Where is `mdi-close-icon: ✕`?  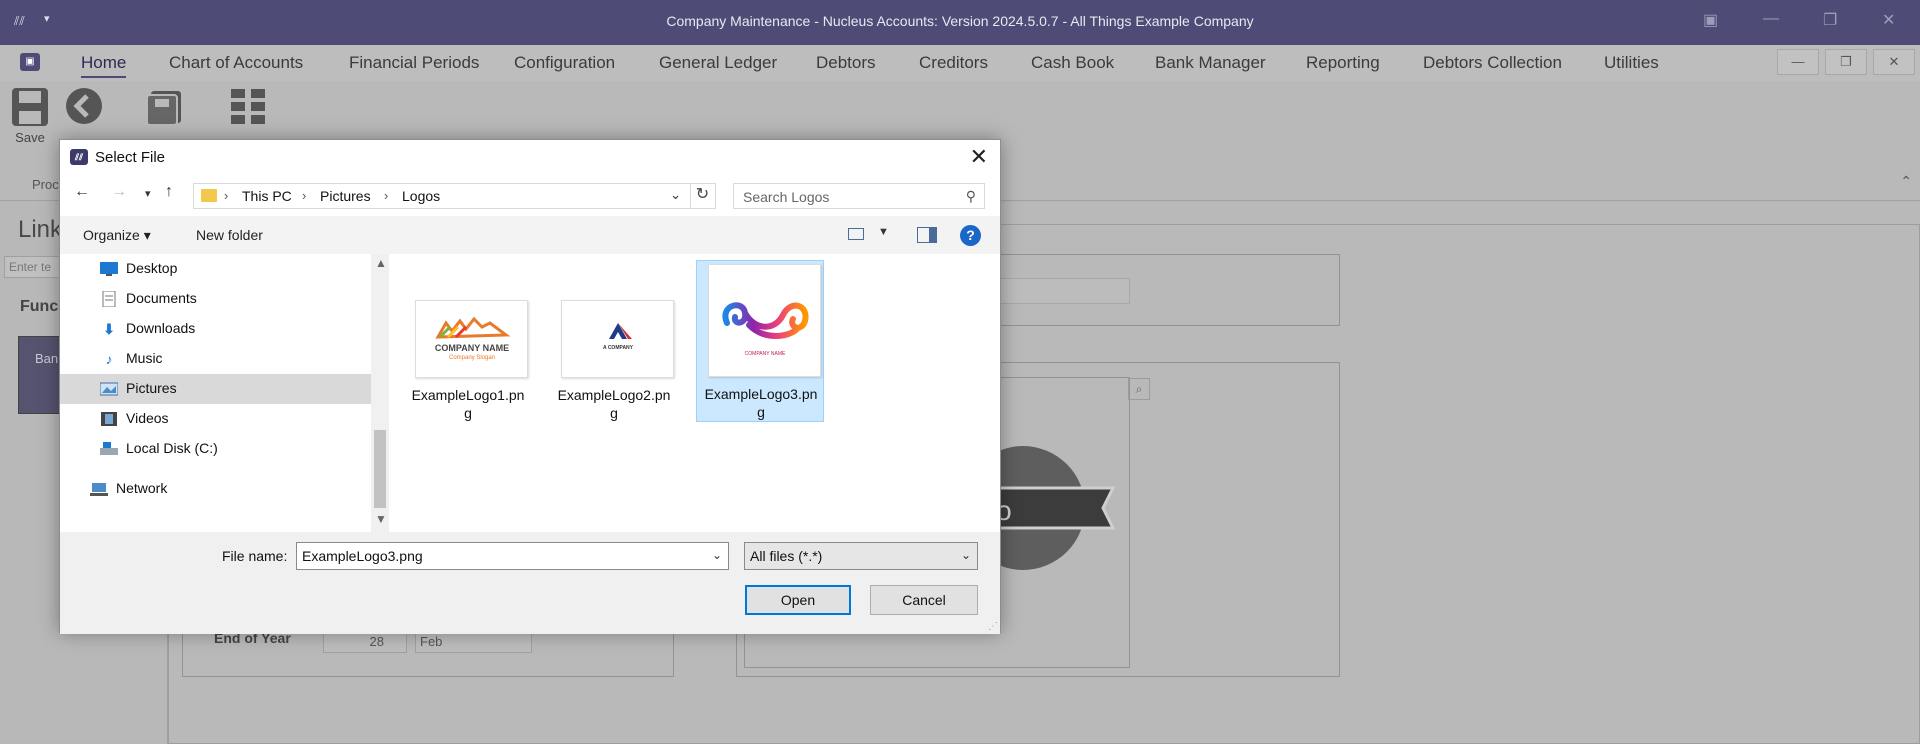
mdi-close-icon: ✕ is located at coordinates (1894, 62).